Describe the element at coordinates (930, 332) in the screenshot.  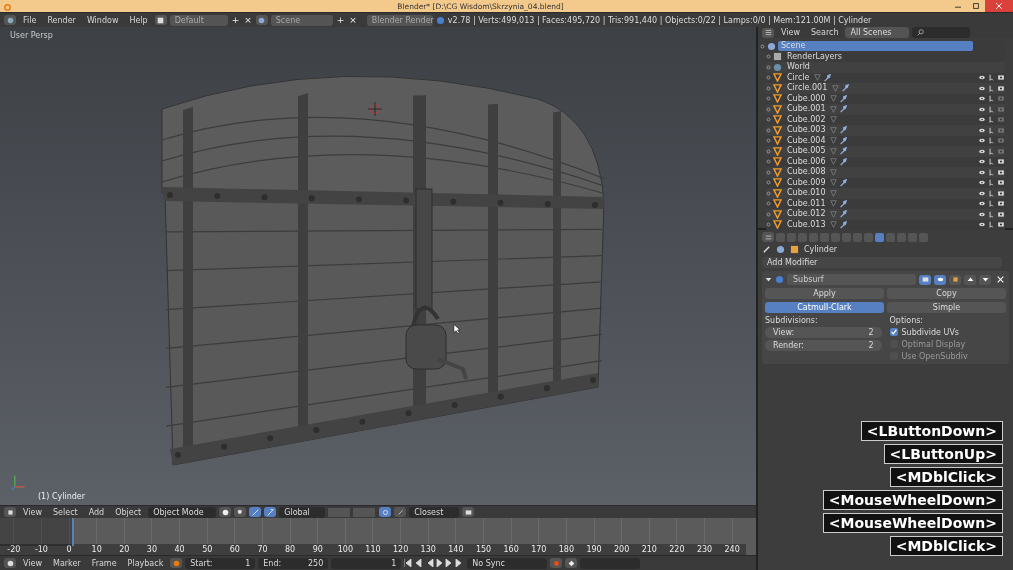
I see `checkbox-label: Subdivide UVs` at that location.